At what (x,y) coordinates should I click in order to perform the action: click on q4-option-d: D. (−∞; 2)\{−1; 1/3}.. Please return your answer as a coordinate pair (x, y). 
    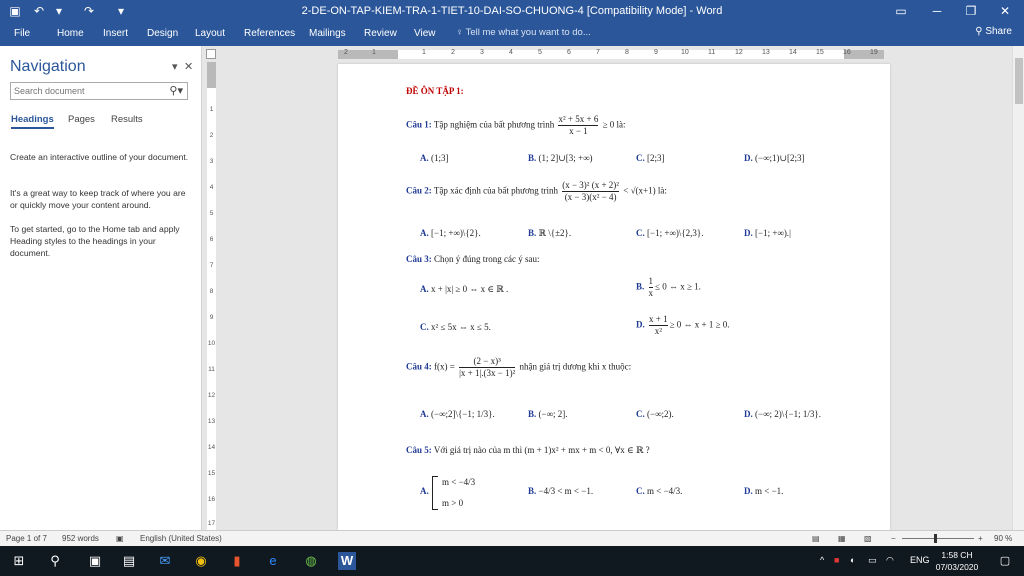
    Looking at the image, I should click on (782, 414).